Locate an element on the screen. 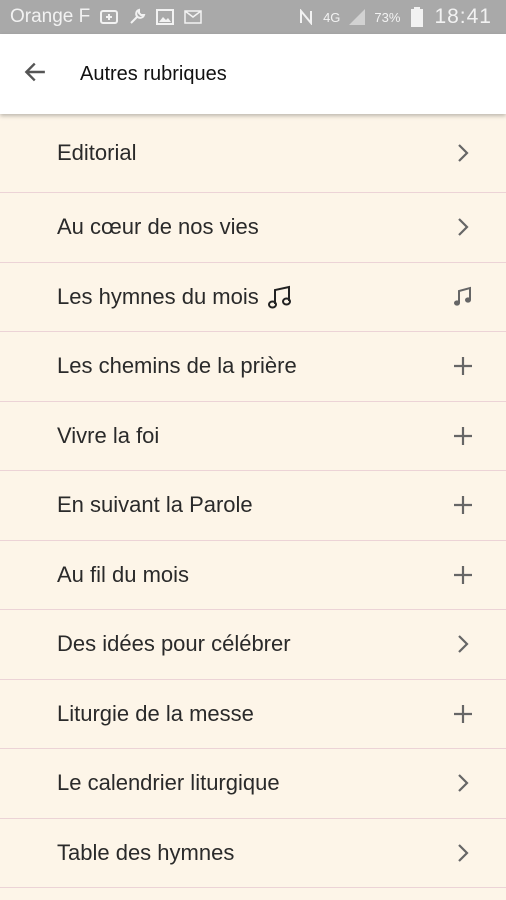 This screenshot has width=506, height=900. menu-item-label: Table des hymnes is located at coordinates (146, 852).